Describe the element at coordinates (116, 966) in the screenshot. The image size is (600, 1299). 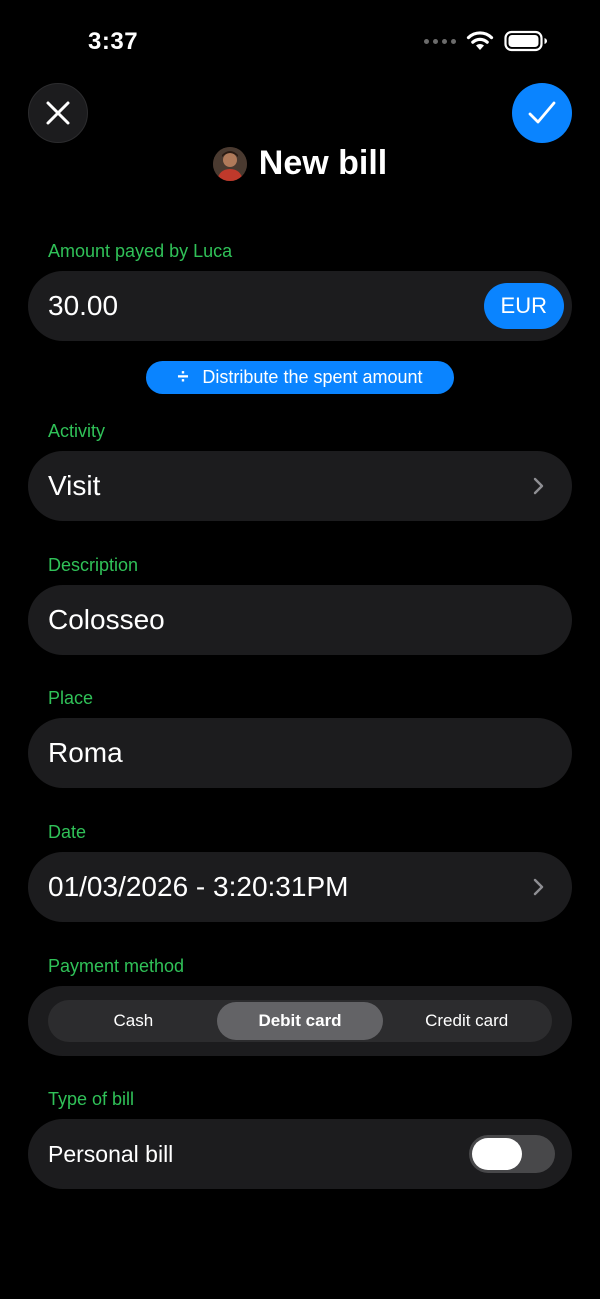
I see `payment-method-label: Payment method` at that location.